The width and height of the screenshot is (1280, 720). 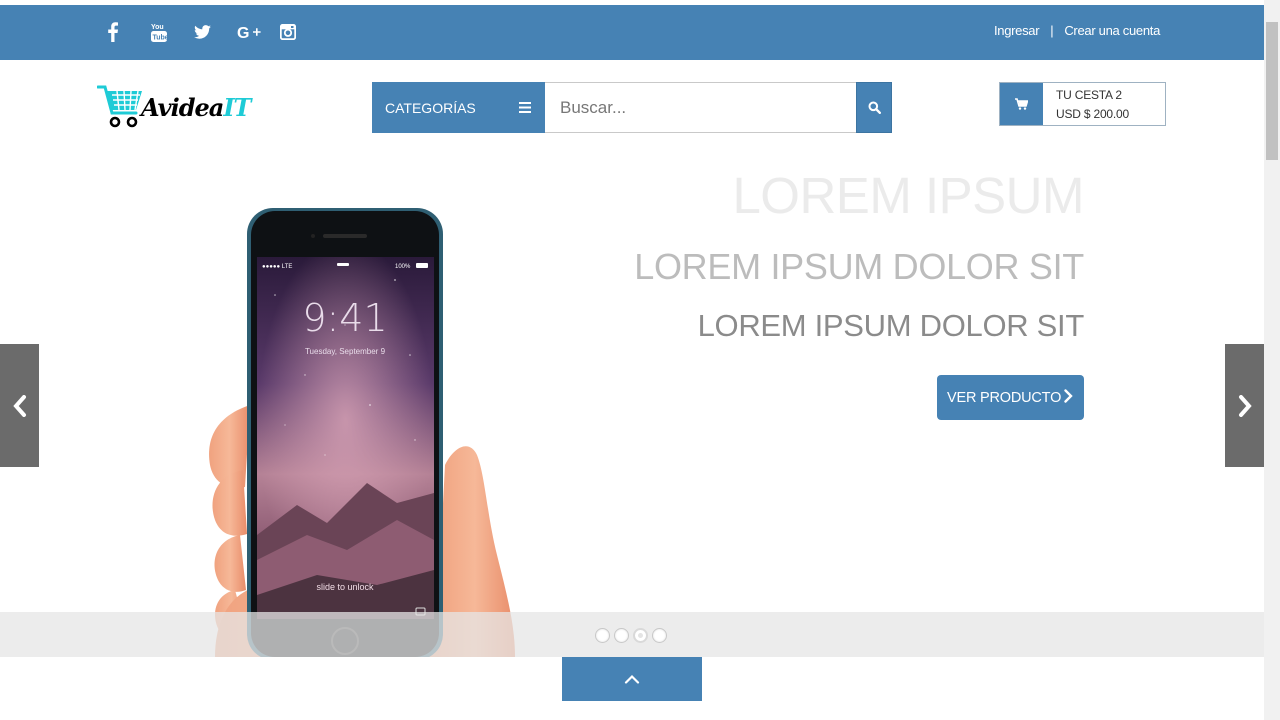 I want to click on slider-dot-active, so click(x=640, y=635).